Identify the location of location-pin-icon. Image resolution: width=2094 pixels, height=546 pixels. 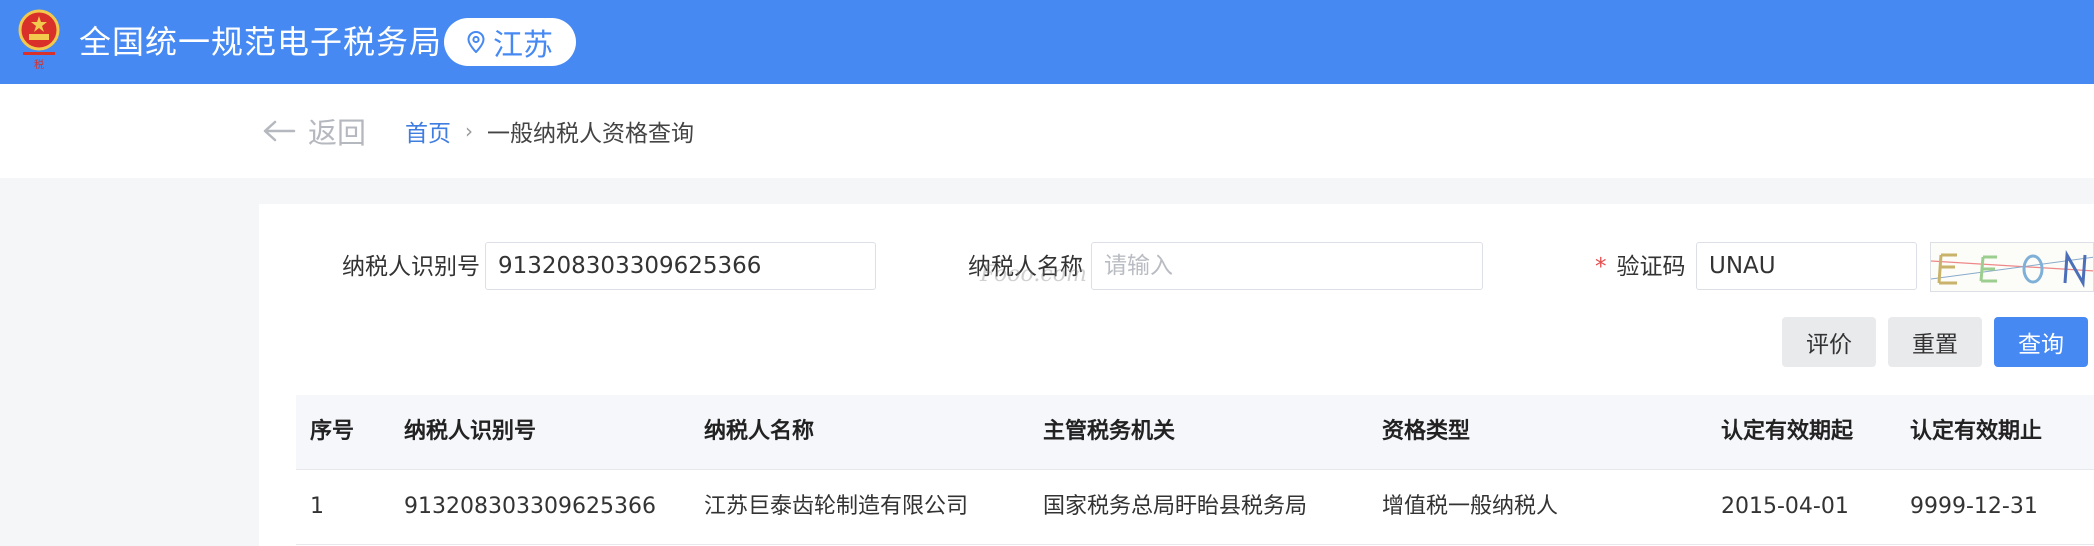
(476, 42).